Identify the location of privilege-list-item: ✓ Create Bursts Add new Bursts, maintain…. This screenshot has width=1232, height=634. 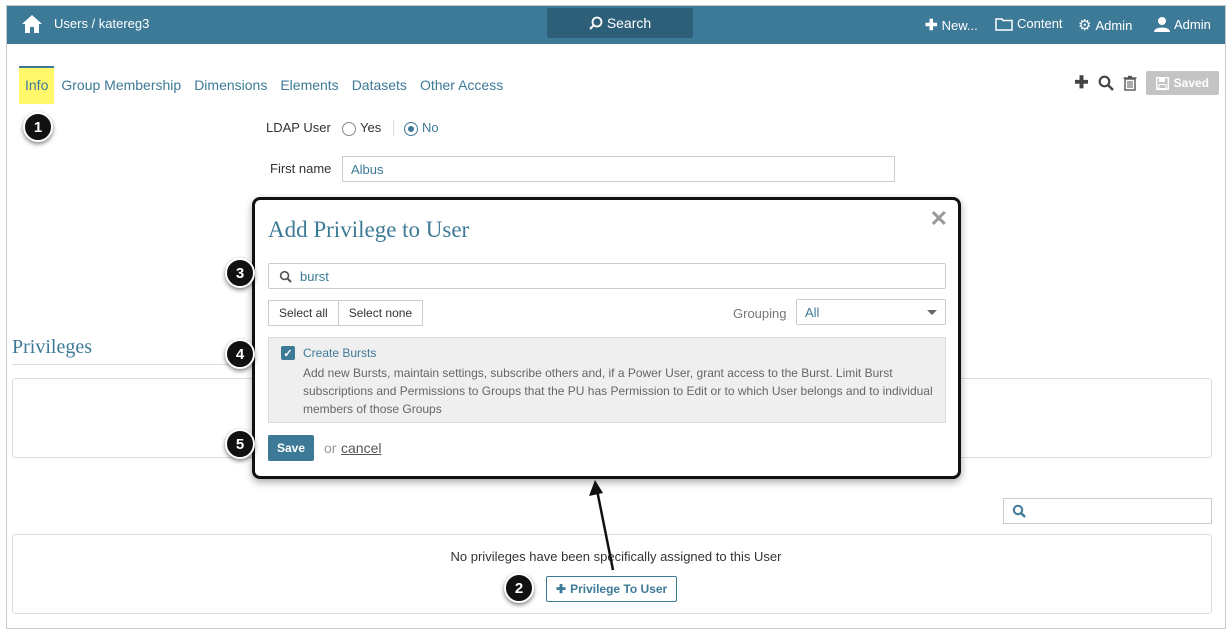
(607, 380).